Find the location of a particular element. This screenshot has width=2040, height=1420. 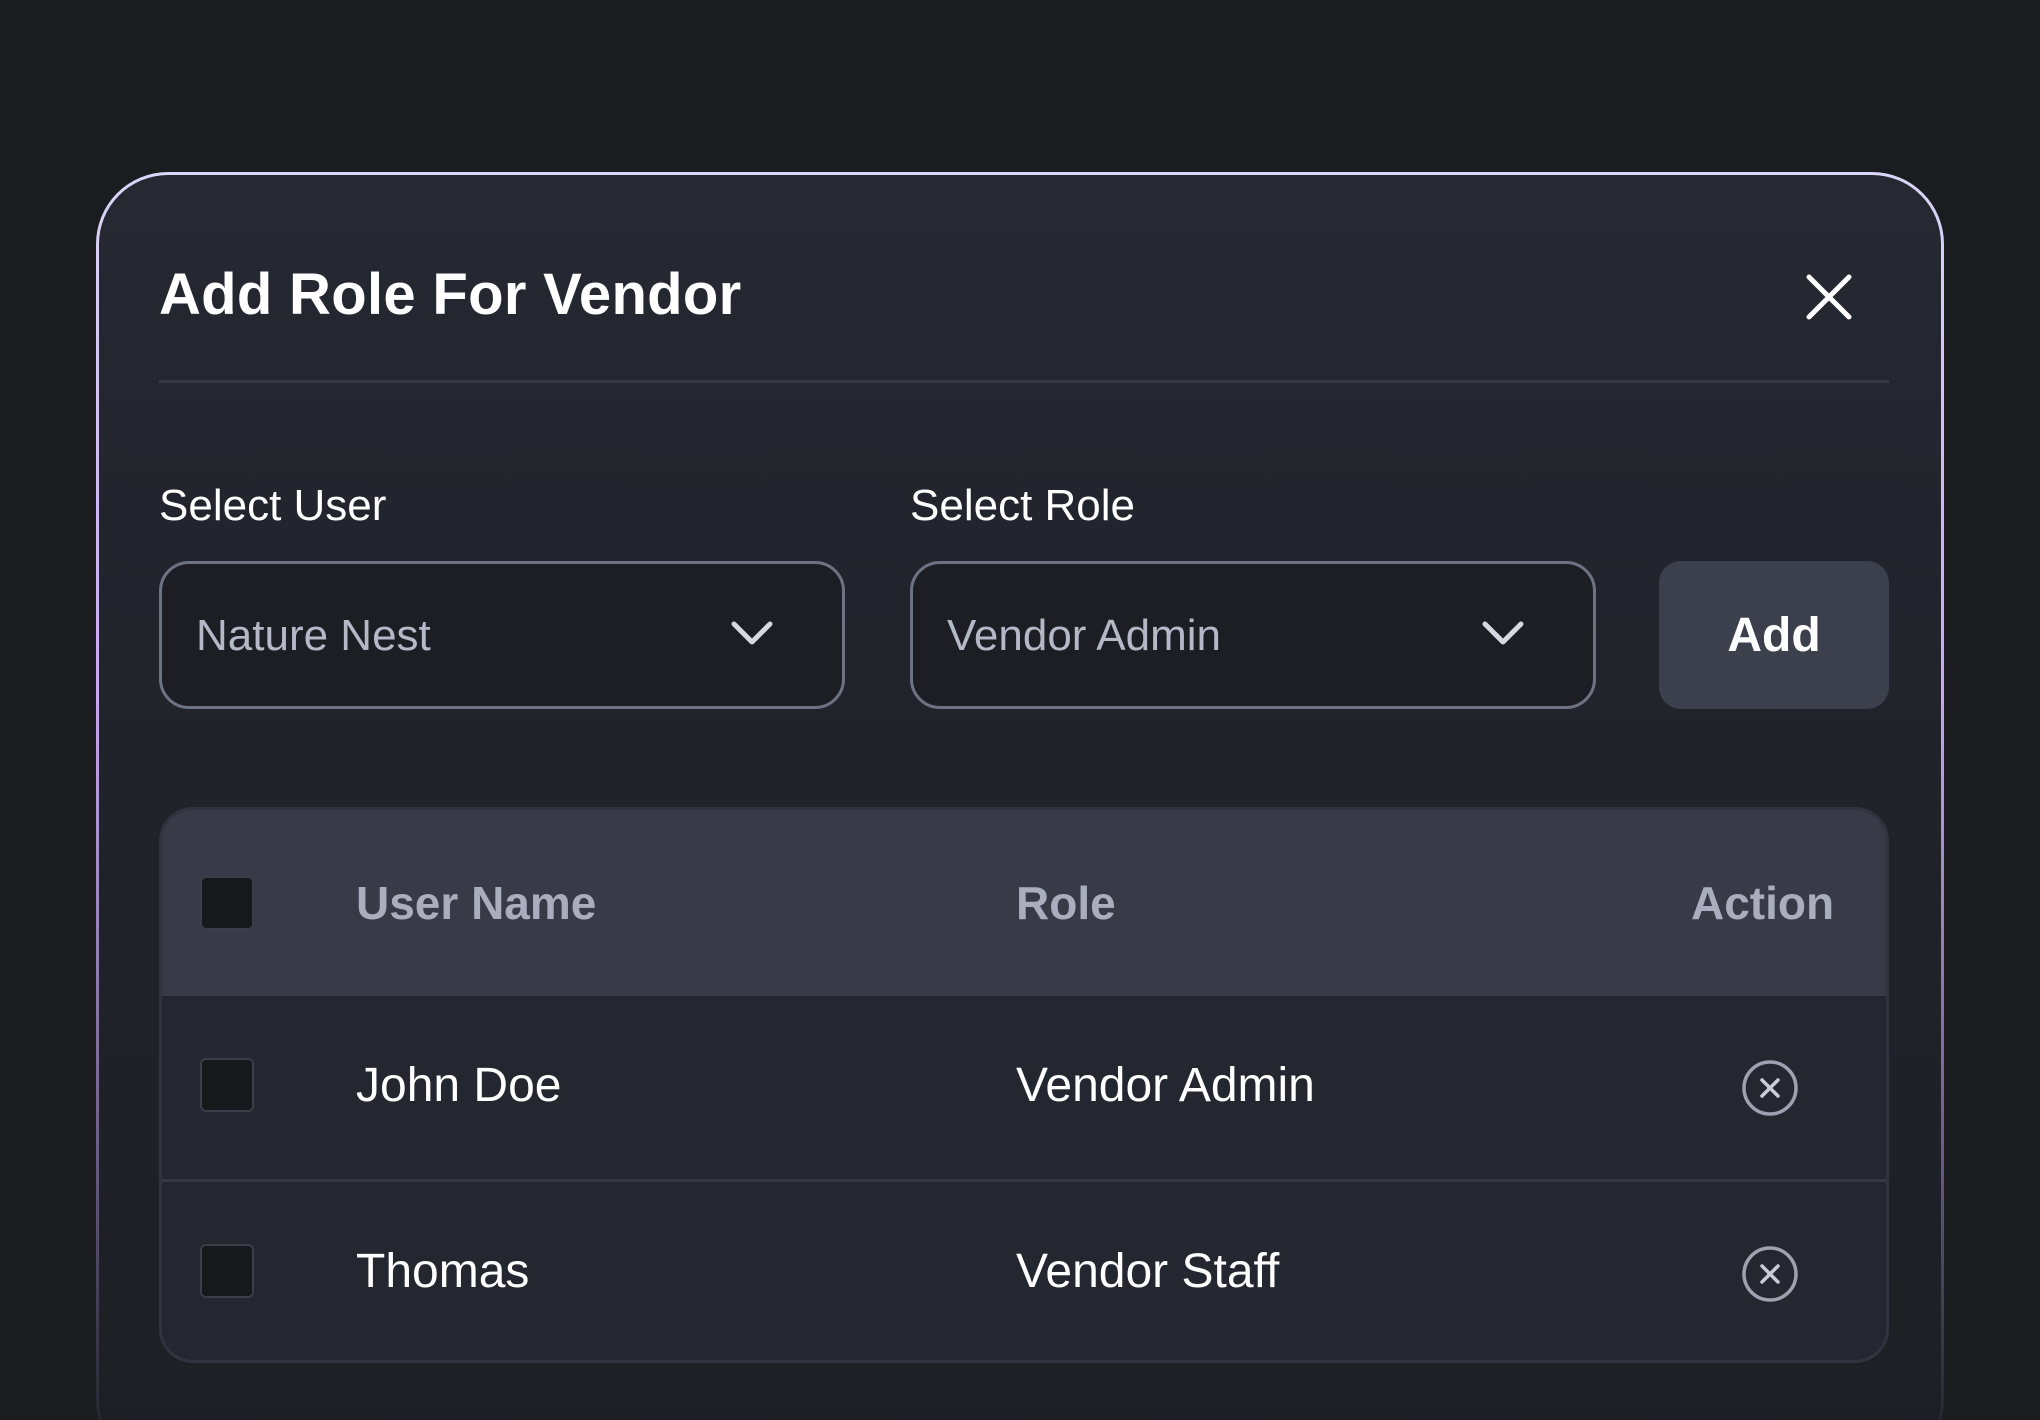

table-header: User Name Role Action is located at coordinates (1024, 903).